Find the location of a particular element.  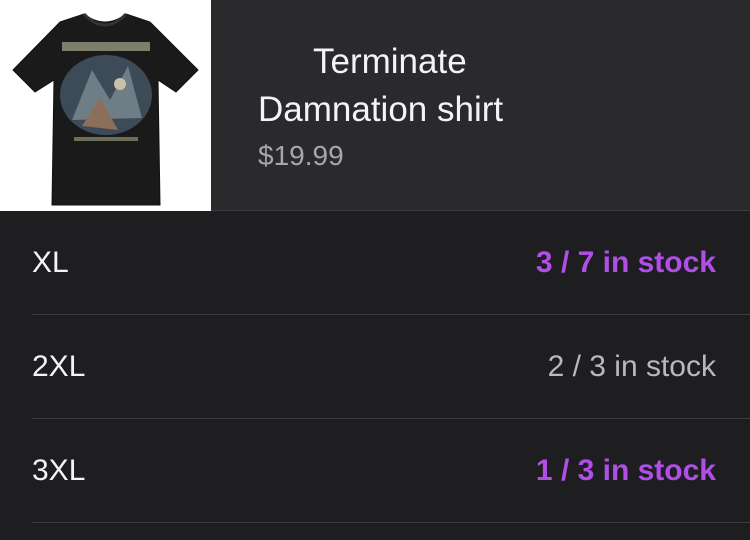

product-image is located at coordinates (105, 105).